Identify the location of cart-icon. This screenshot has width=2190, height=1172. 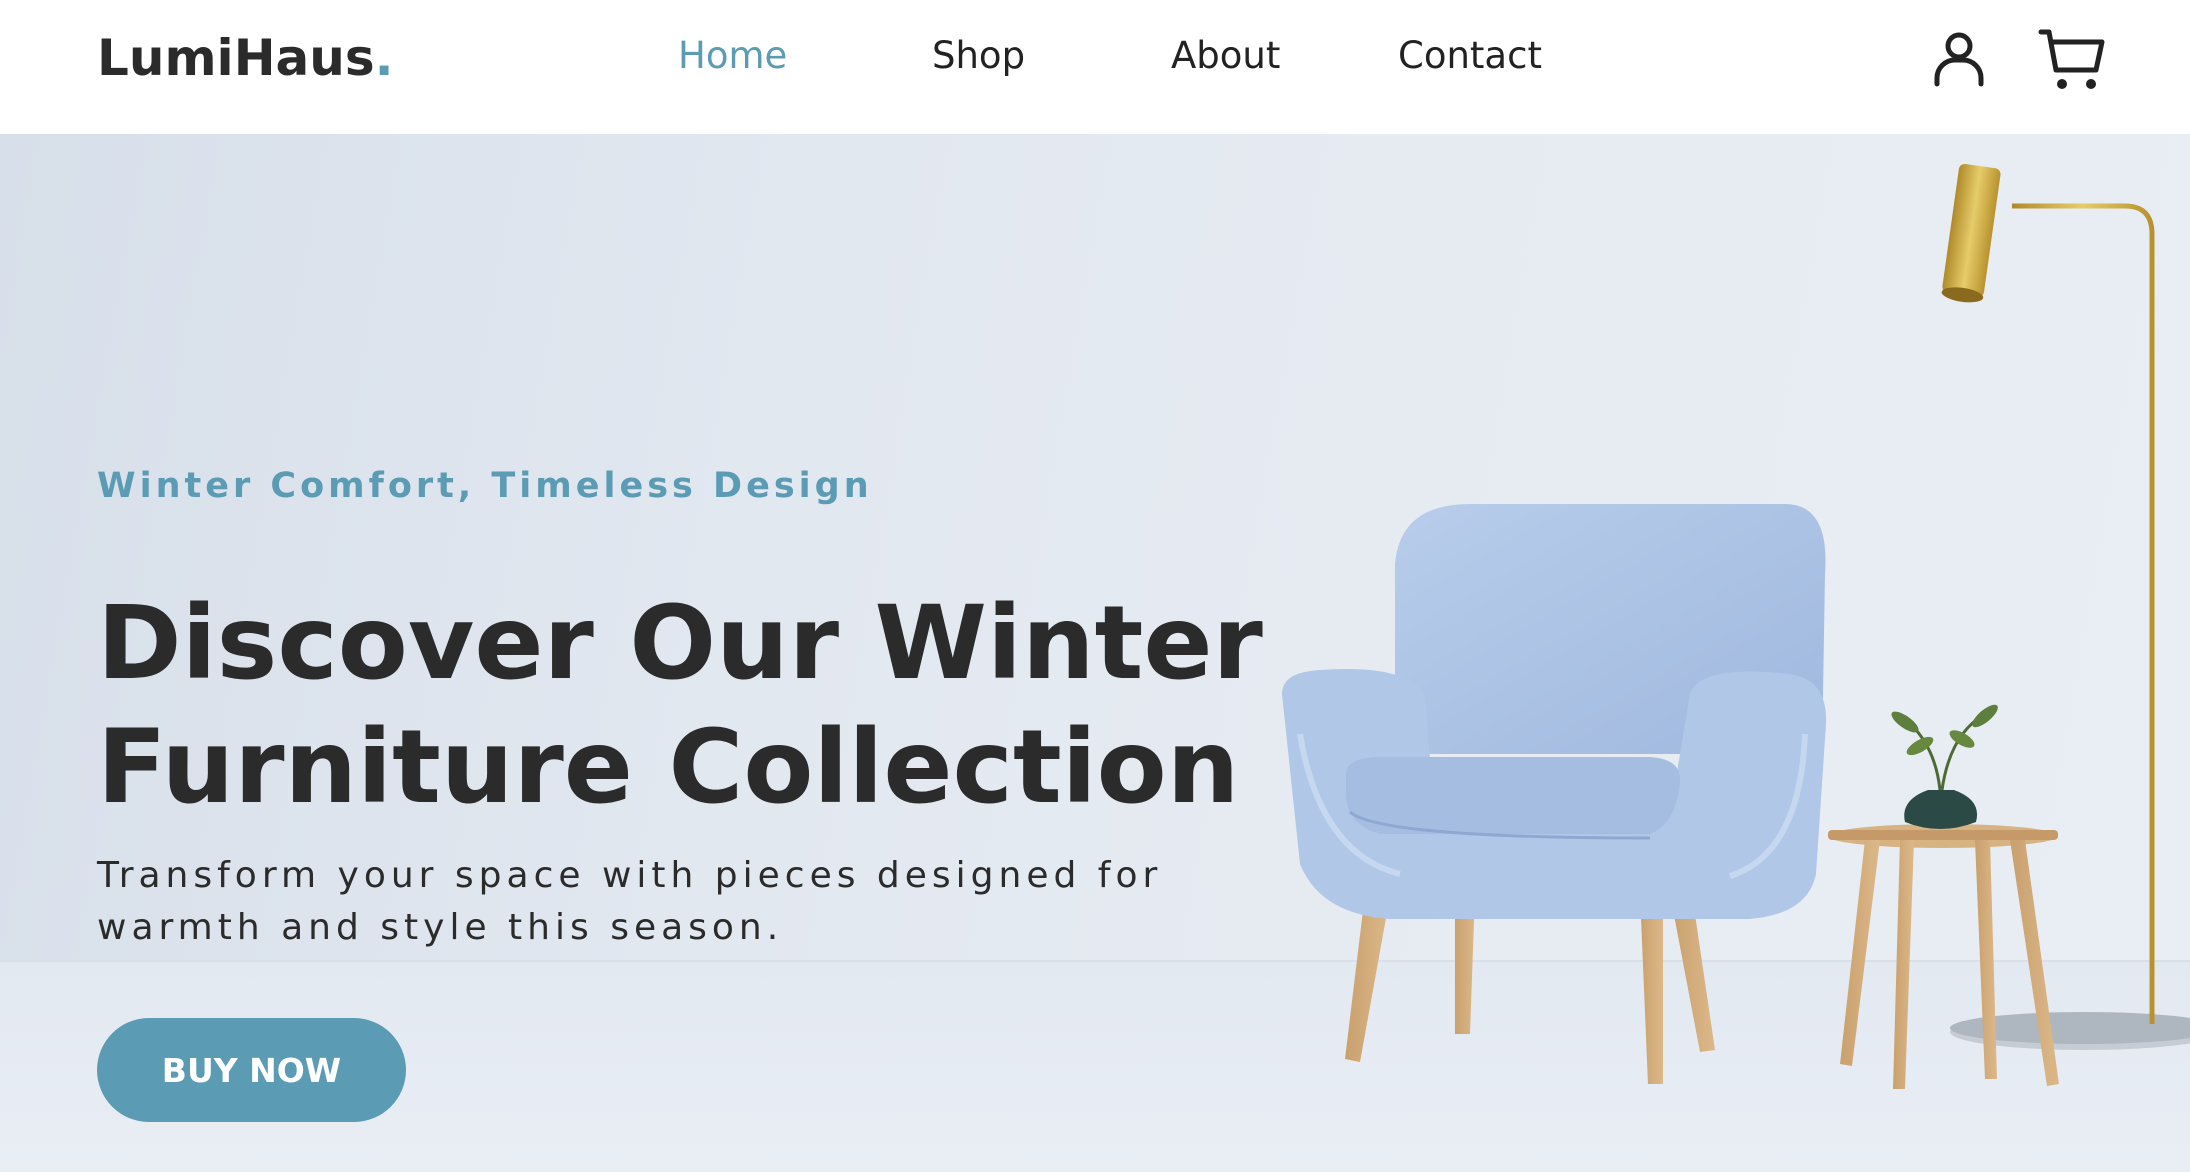
(2071, 59).